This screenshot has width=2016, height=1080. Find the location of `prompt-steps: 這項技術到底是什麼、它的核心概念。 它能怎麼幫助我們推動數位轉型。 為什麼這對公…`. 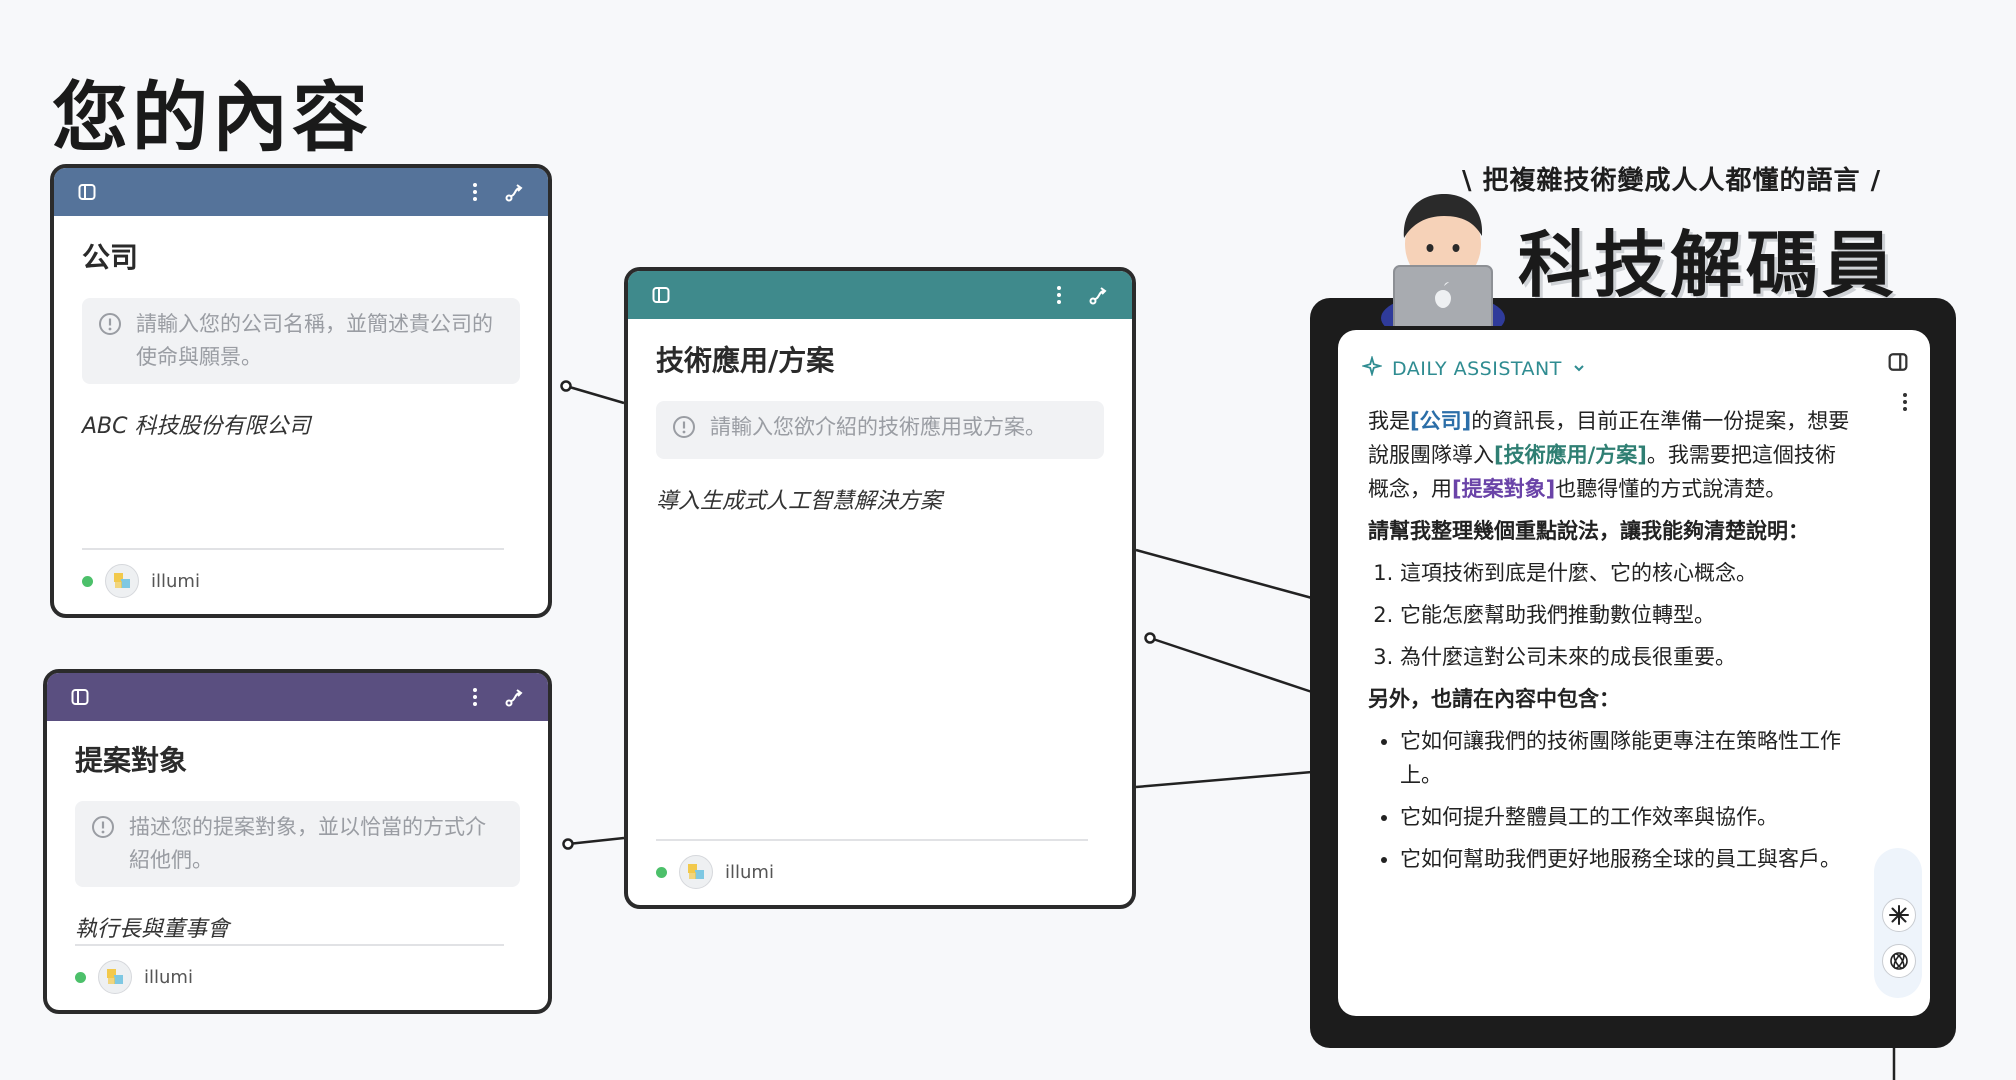

prompt-steps: 這項技術到底是什麼、它的核心概念。 它能怎麼幫助我們推動數位轉型。 為什麼這對公… is located at coordinates (1610, 615).